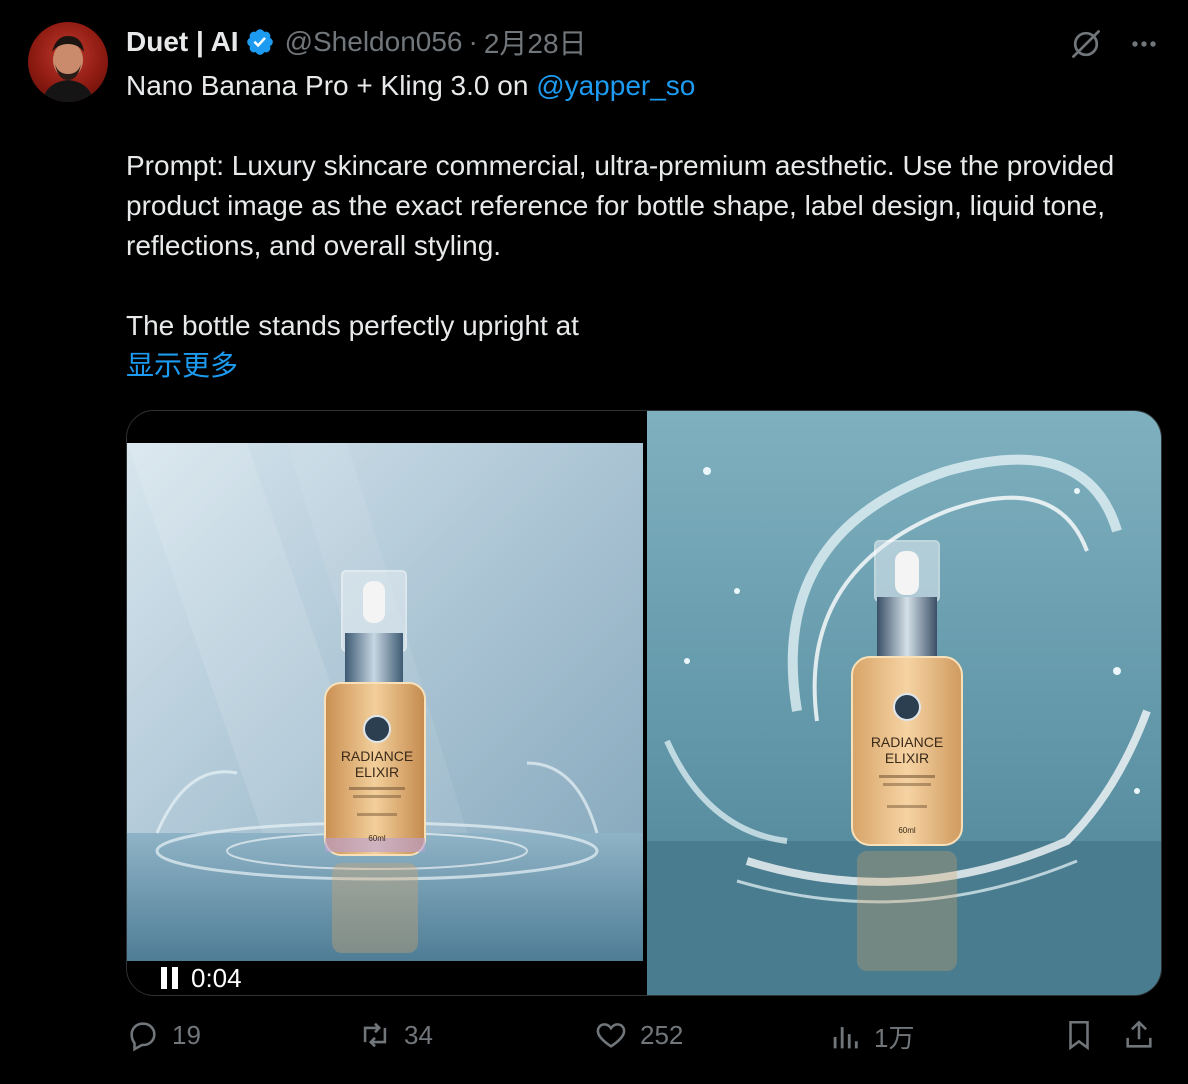  Describe the element at coordinates (375, 1035) in the screenshot. I see `repost-icon` at that location.